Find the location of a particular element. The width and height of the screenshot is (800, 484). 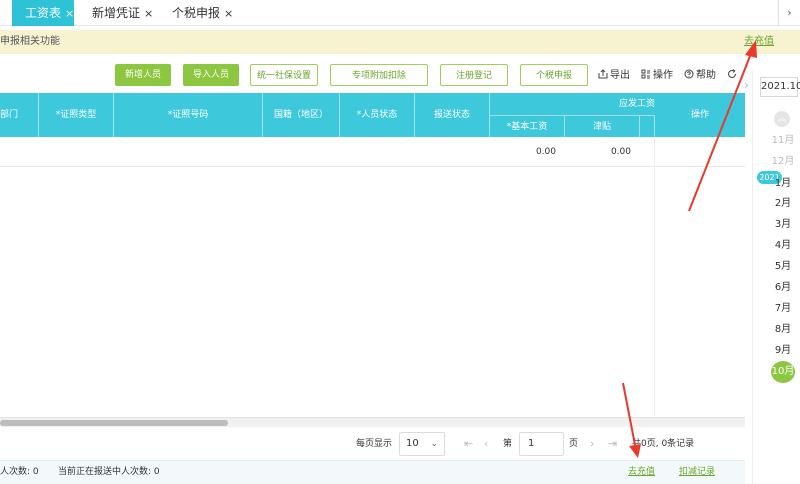

prev-page-icon: ‹ is located at coordinates (486, 444).